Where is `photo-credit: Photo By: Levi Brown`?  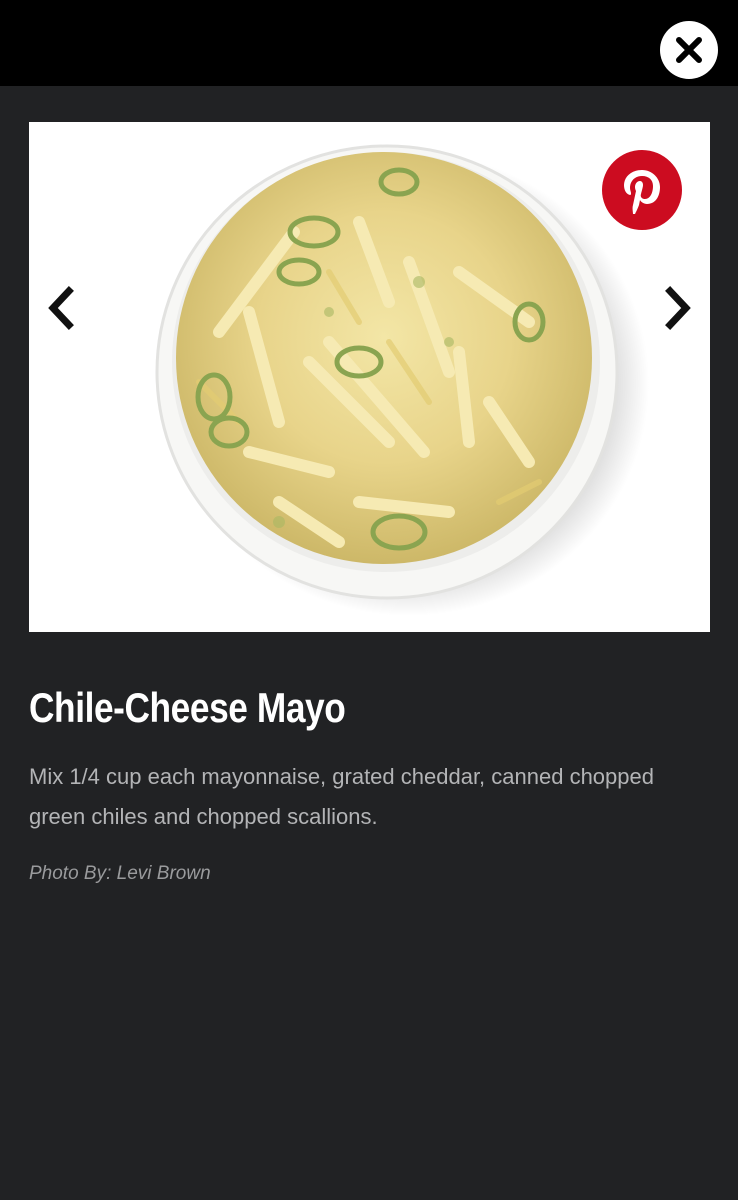 photo-credit: Photo By: Levi Brown is located at coordinates (120, 873).